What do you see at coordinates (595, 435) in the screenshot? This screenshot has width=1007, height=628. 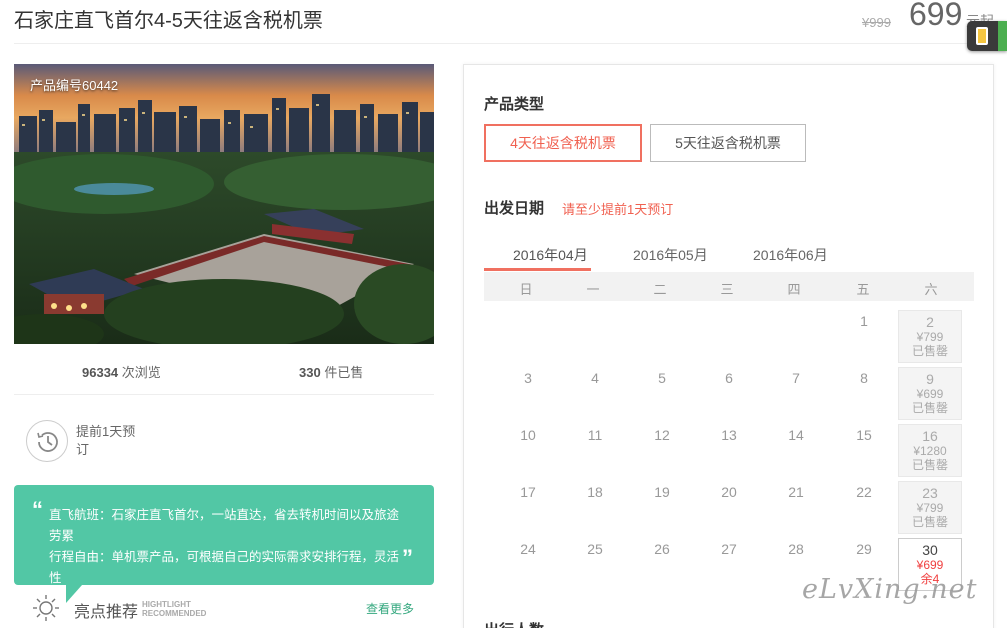 I see `calendar-day-number: 11` at bounding box center [595, 435].